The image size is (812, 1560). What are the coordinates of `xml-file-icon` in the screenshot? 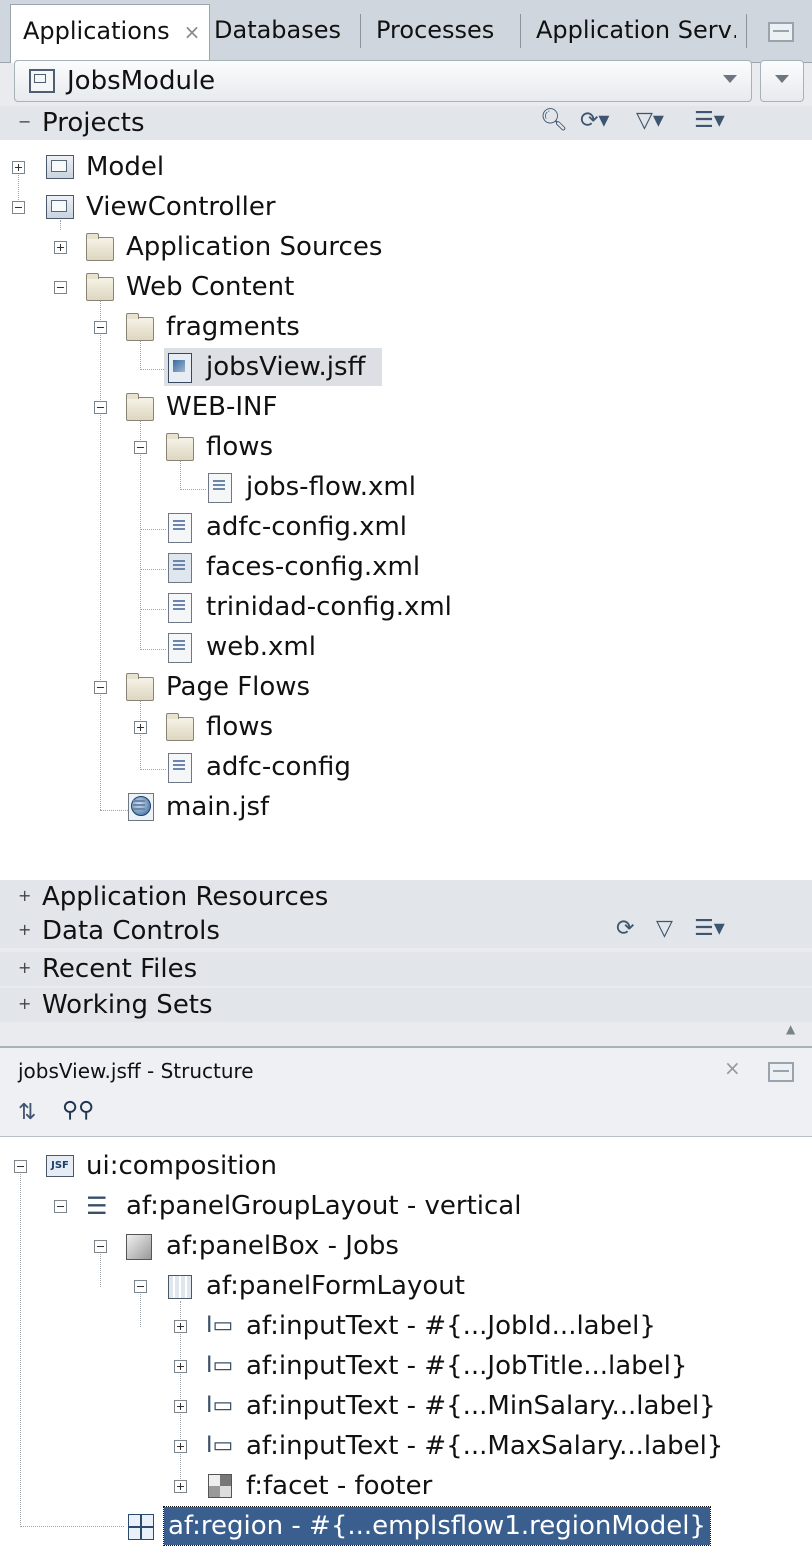 It's located at (180, 608).